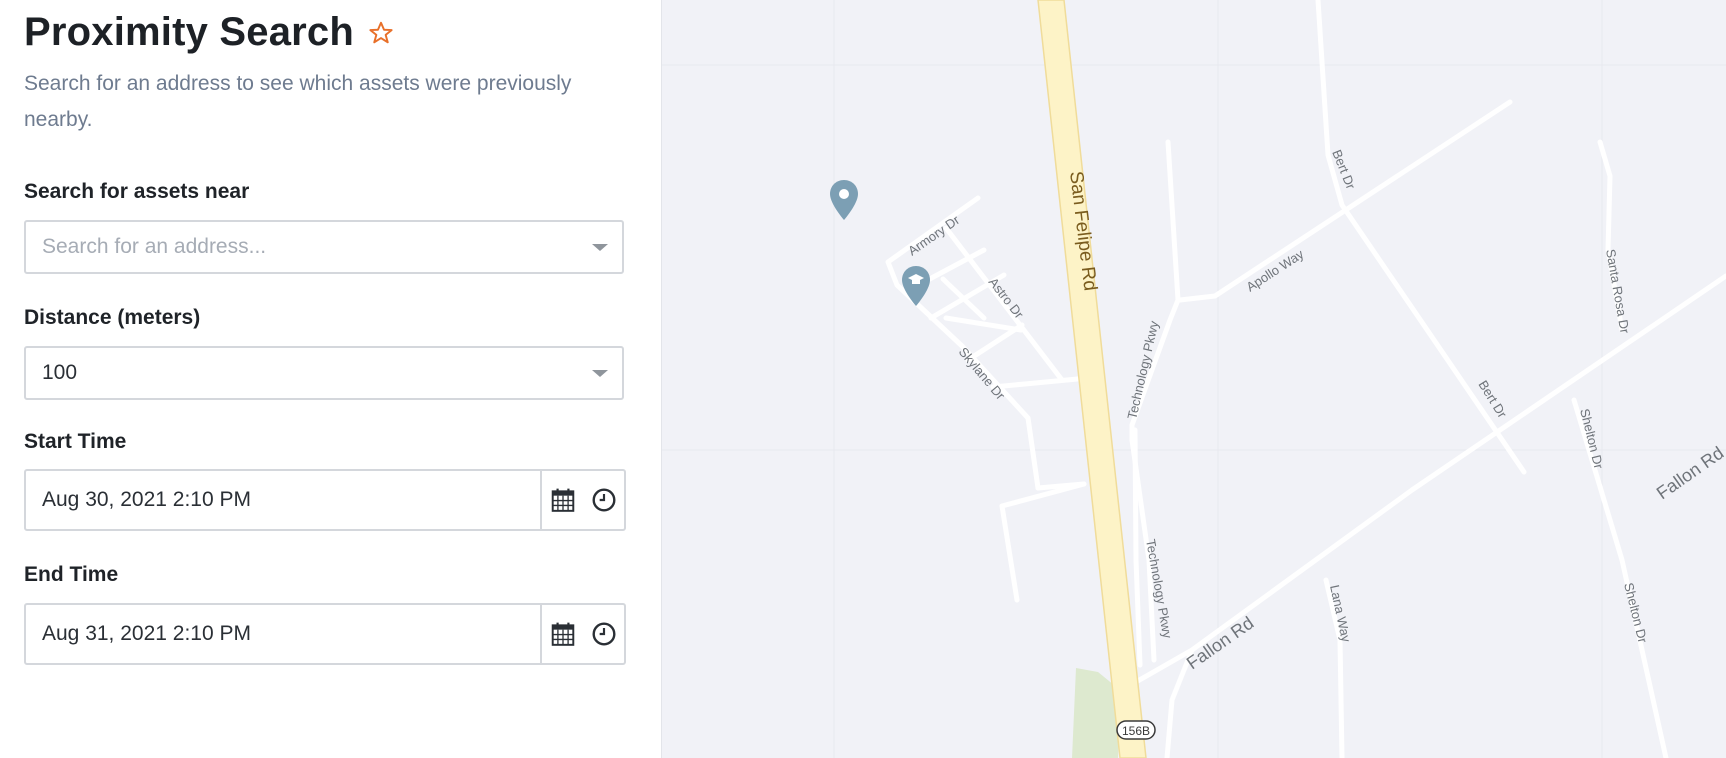 The image size is (1726, 758). What do you see at coordinates (112, 317) in the screenshot?
I see `distance-label: Distance (meters)` at bounding box center [112, 317].